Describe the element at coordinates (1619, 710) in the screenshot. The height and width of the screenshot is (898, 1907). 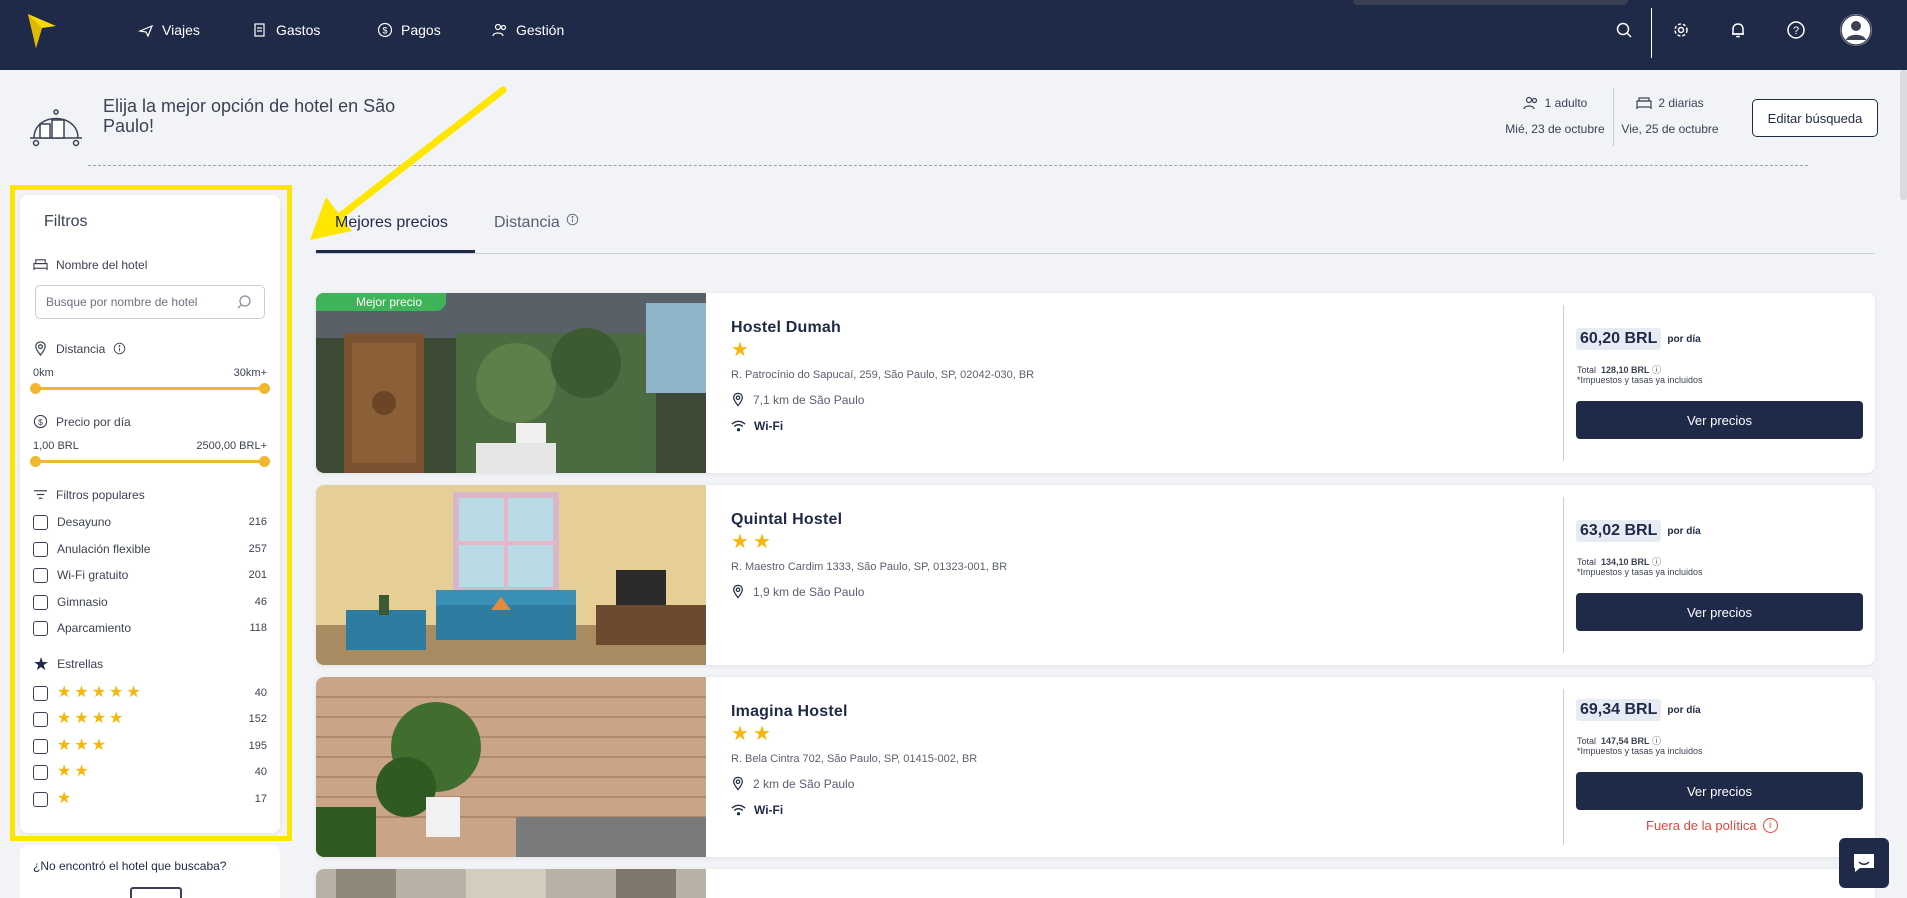
I see `price-amount: 69,34 BRL` at that location.